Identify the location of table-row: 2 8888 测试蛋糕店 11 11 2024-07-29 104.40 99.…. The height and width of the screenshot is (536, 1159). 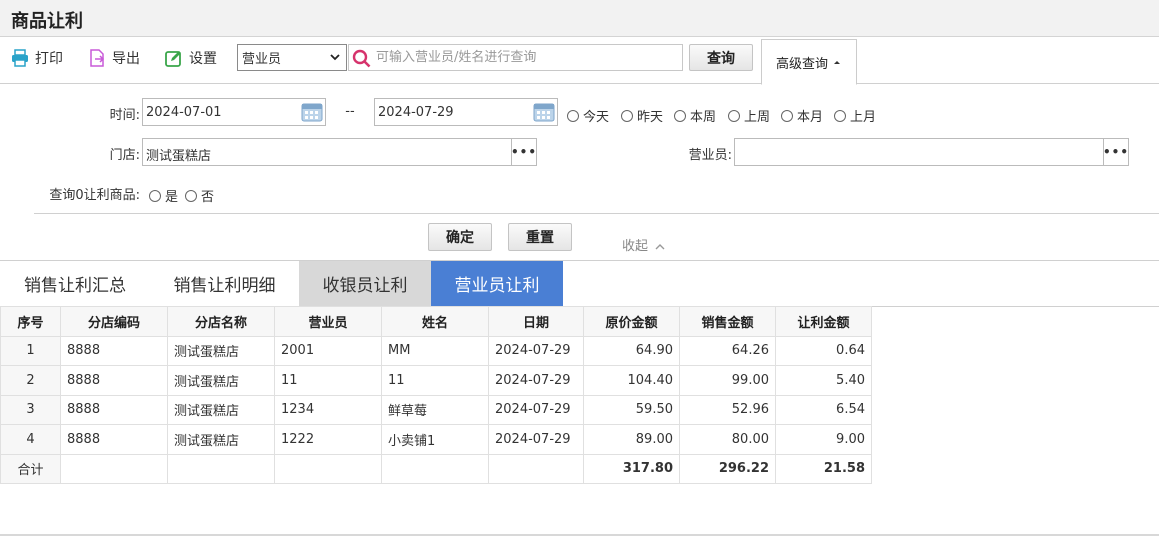
(436, 380).